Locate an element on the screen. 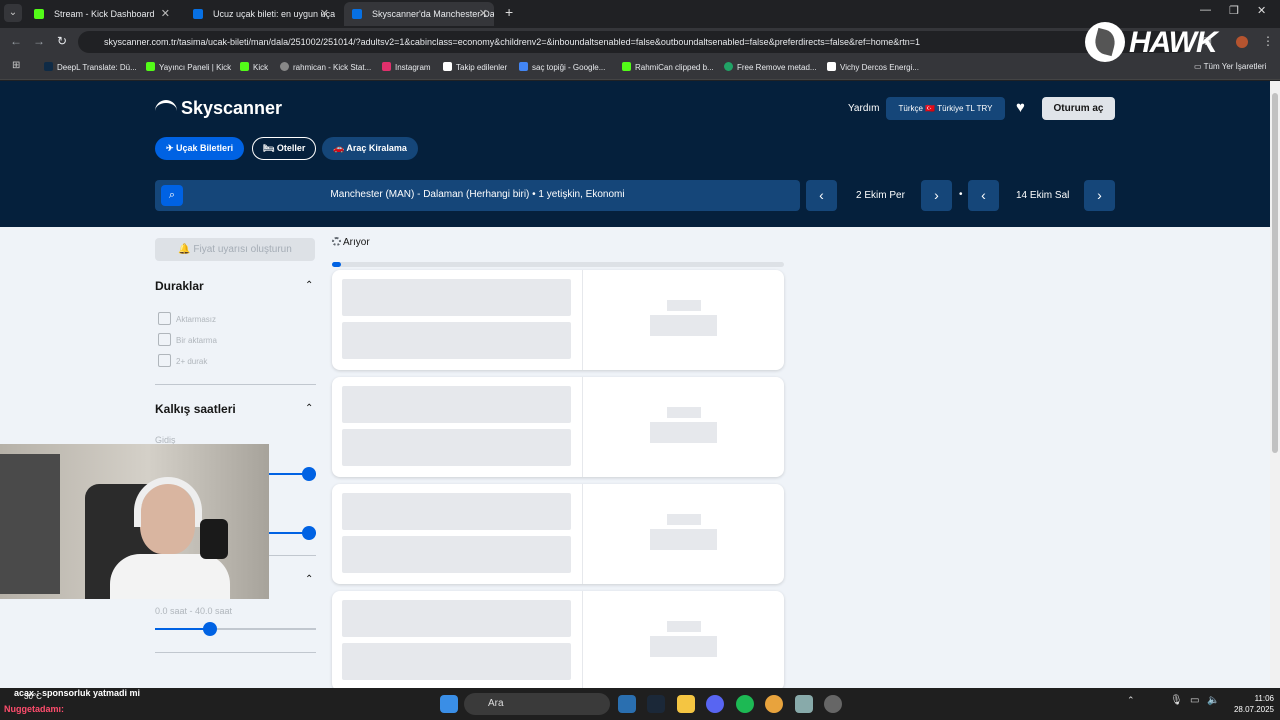 The width and height of the screenshot is (1280, 720). prev-return-date-button: ‹ is located at coordinates (983, 195).